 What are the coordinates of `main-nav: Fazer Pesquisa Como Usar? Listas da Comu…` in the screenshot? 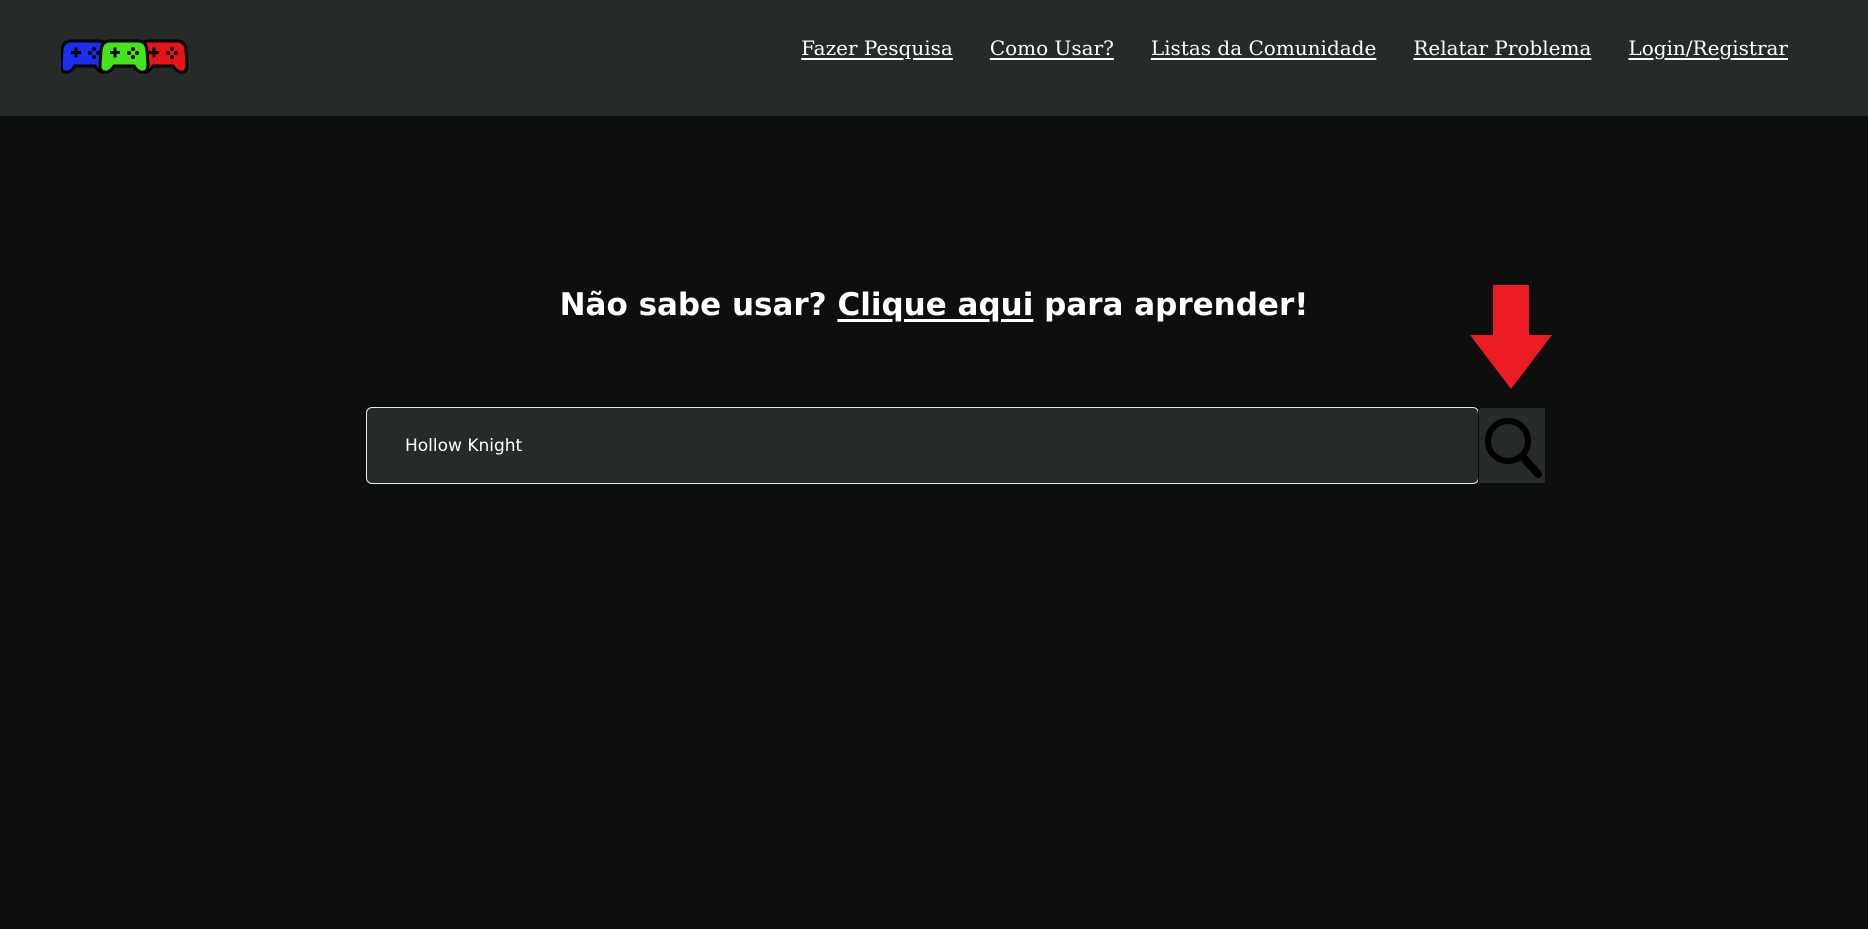 It's located at (1294, 48).